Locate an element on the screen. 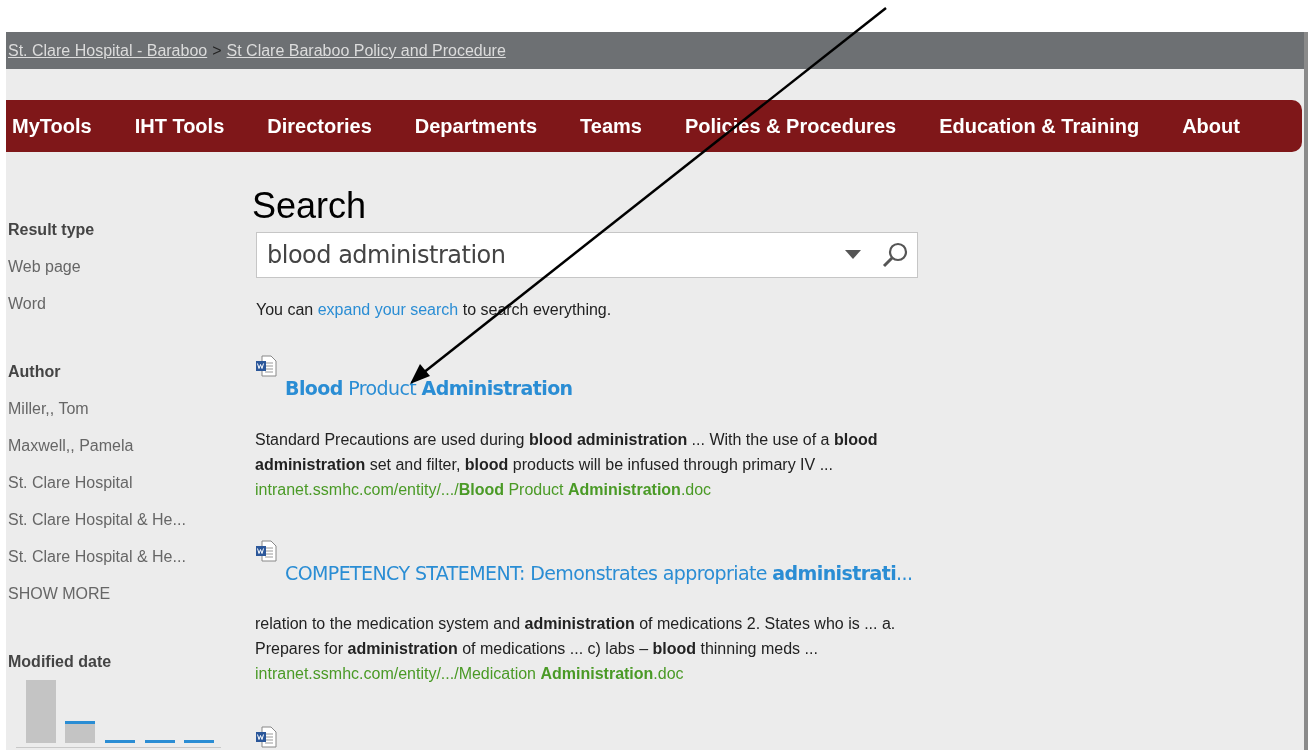 This screenshot has width=1312, height=750. refiner-option: St. Clare Hospital is located at coordinates (130, 483).